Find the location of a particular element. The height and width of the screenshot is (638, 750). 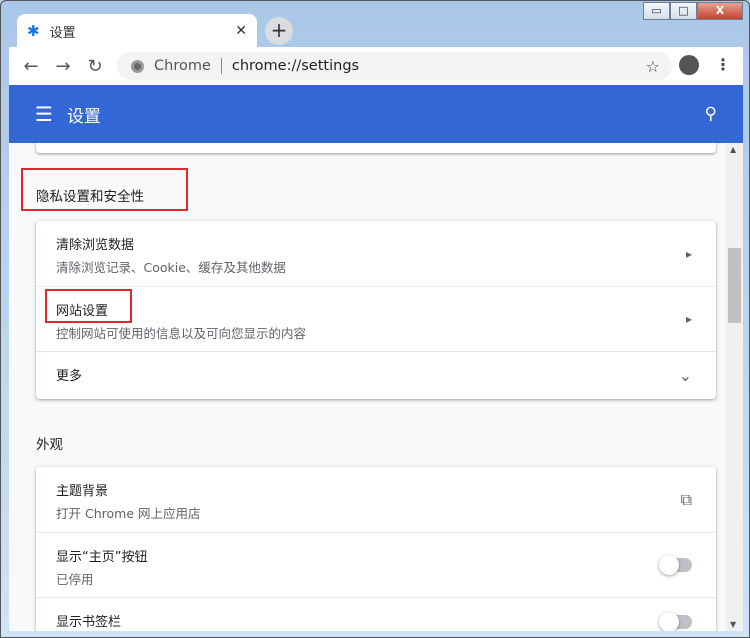

list-item-show-home-button: 显示“主页”按钮 已停用 is located at coordinates (376, 564).